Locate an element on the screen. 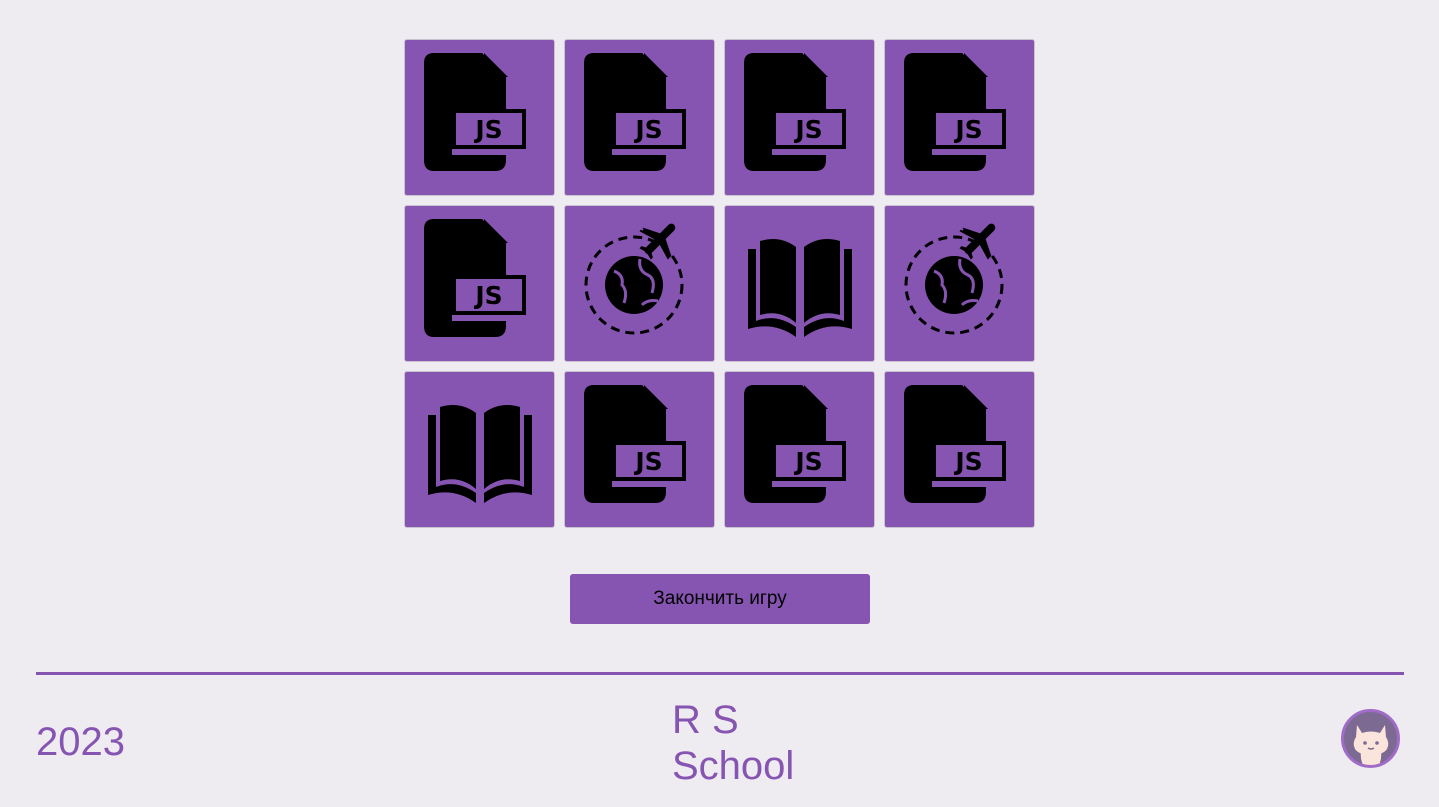 The height and width of the screenshot is (807, 1439). end-game-button: Закончить игру is located at coordinates (720, 599).